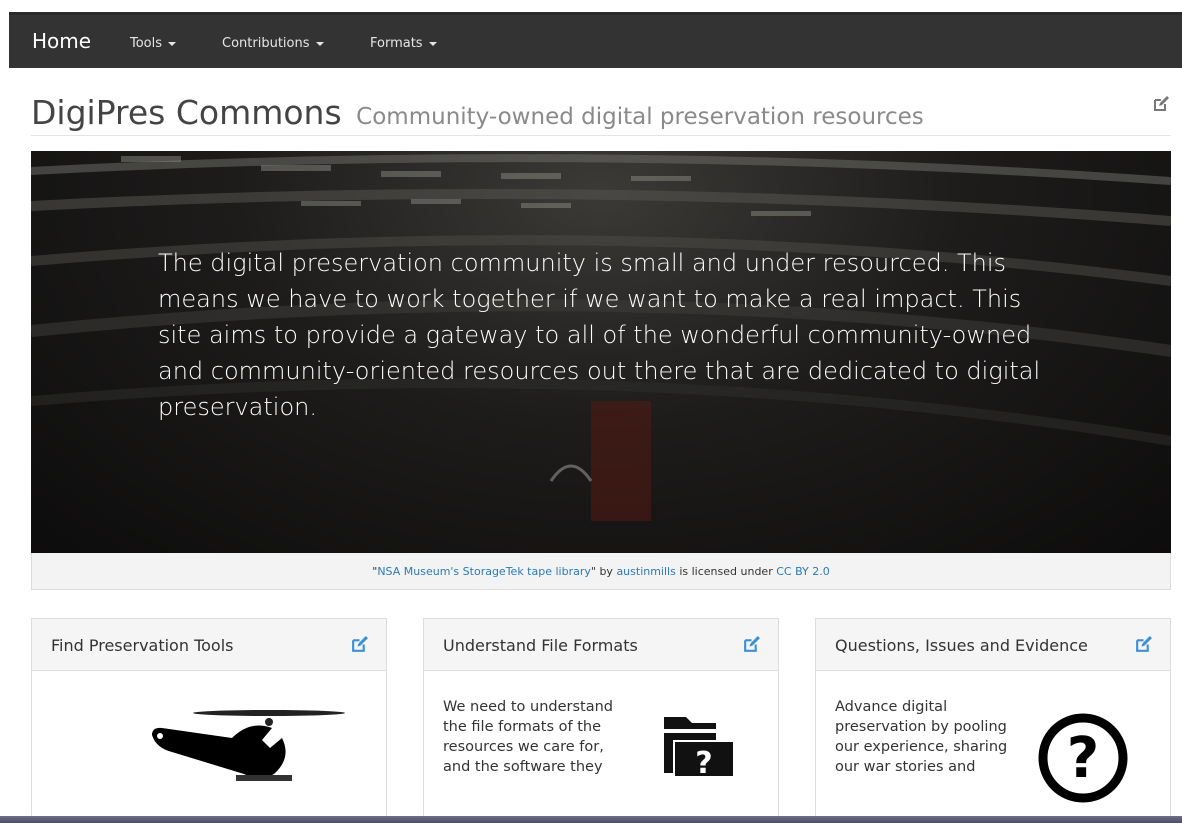 The width and height of the screenshot is (1182, 823). What do you see at coordinates (146, 43) in the screenshot?
I see `nav-tools-label: Tools` at bounding box center [146, 43].